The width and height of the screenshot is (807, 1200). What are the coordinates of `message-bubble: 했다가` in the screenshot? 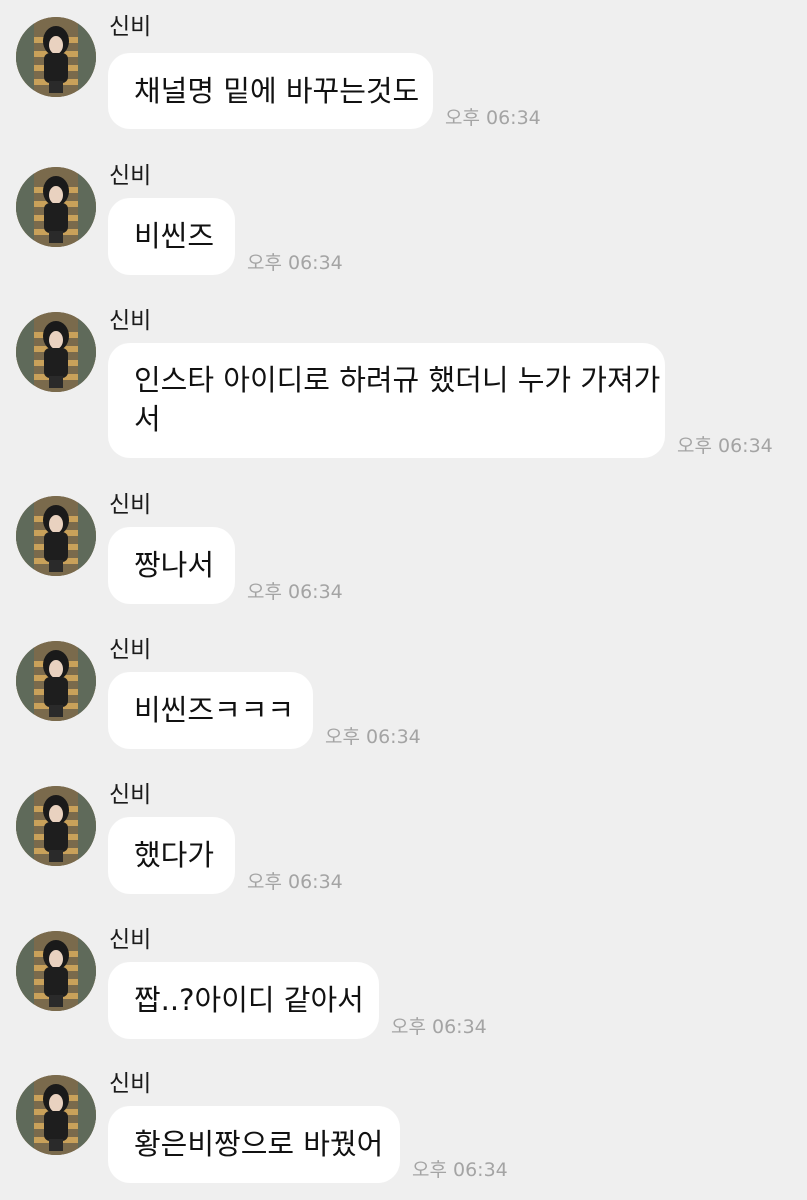 It's located at (171, 855).